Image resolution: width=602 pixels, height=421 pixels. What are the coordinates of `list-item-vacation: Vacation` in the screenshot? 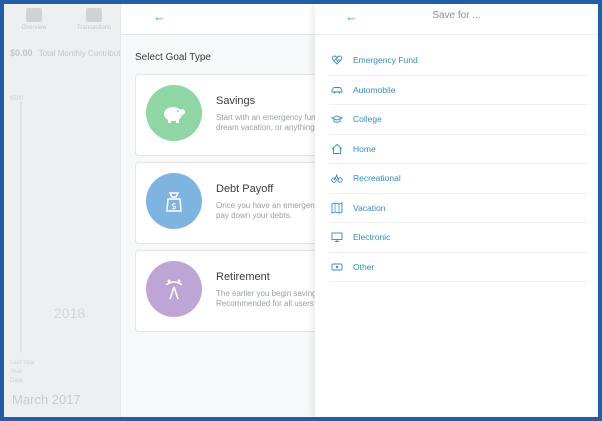 It's located at (458, 208).